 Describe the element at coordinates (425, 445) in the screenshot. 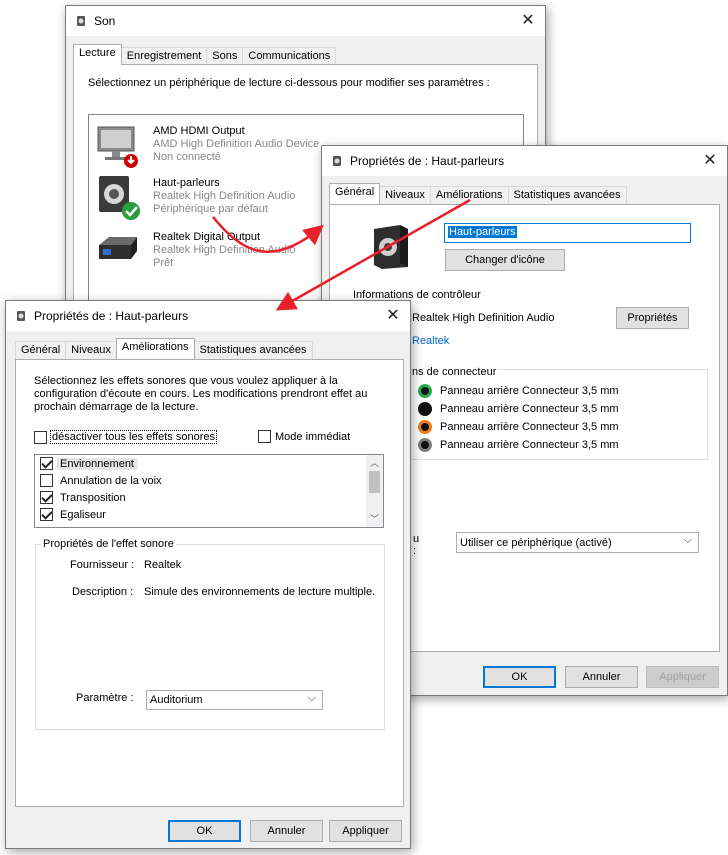

I see `jack-dot-grey-icon` at that location.